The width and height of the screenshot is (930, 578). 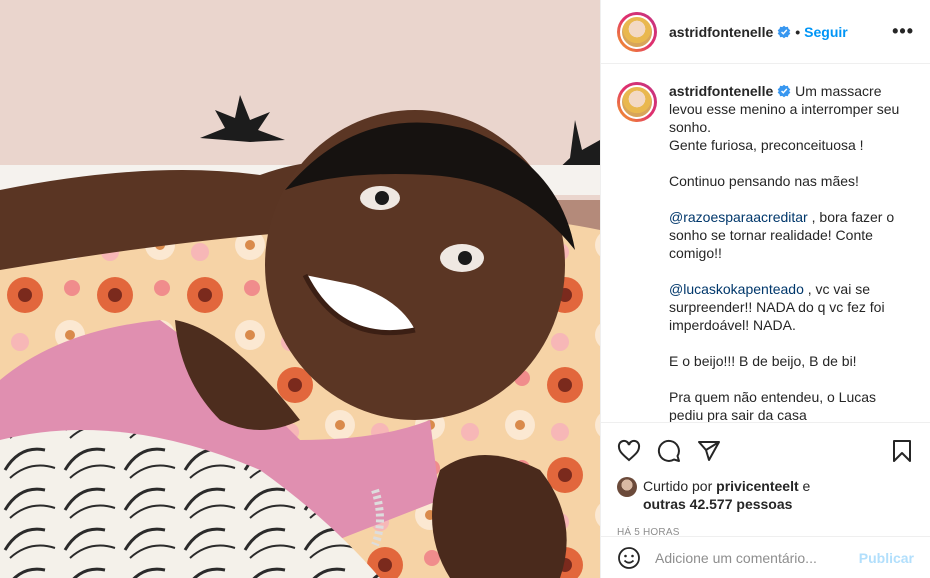 What do you see at coordinates (721, 91) in the screenshot?
I see `caption-username: astridfontenelle` at bounding box center [721, 91].